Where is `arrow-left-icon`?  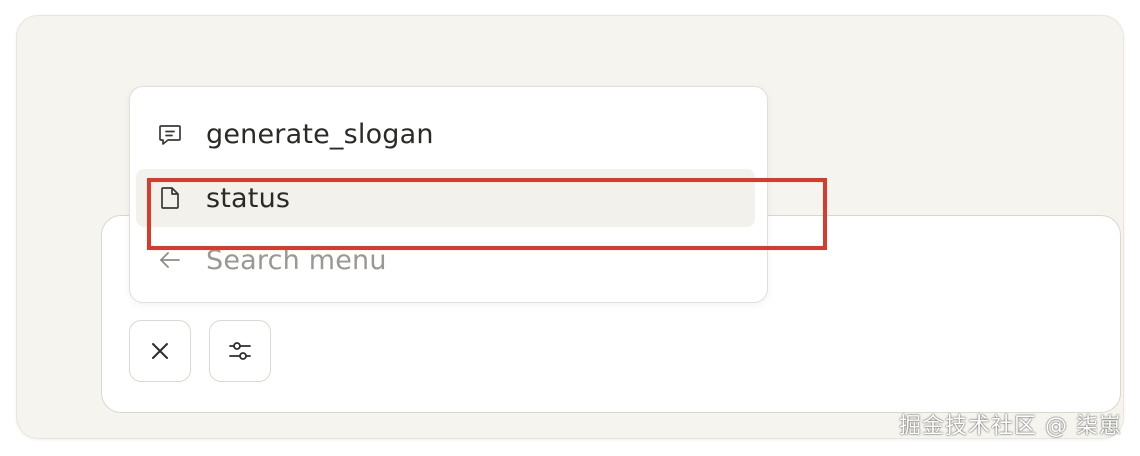
arrow-left-icon is located at coordinates (170, 260).